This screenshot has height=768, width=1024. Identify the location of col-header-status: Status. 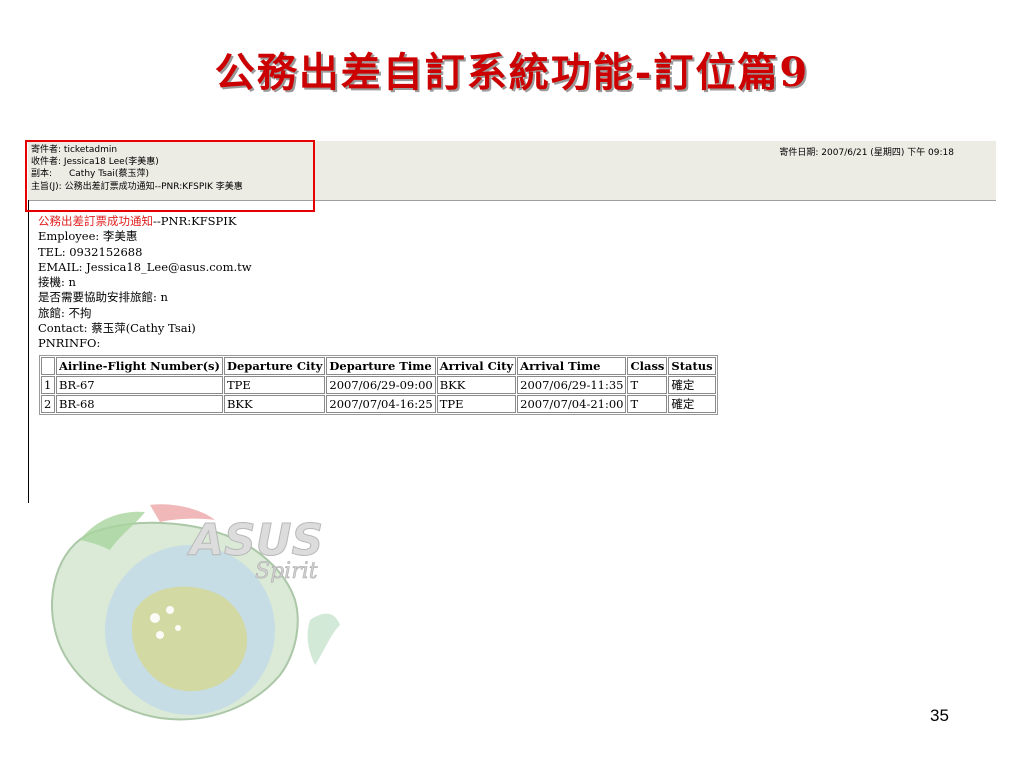
(692, 366).